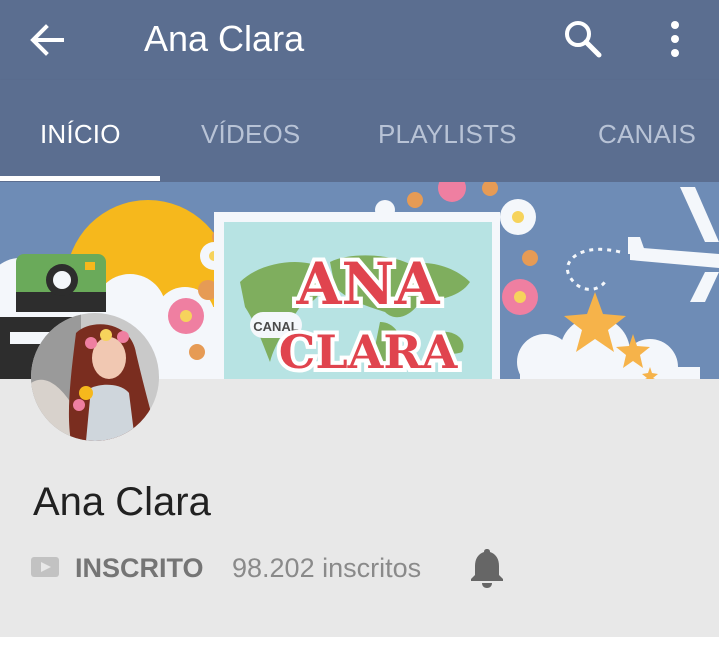 This screenshot has height=648, width=719. Describe the element at coordinates (359, 642) in the screenshot. I see `bottom-strip` at that location.